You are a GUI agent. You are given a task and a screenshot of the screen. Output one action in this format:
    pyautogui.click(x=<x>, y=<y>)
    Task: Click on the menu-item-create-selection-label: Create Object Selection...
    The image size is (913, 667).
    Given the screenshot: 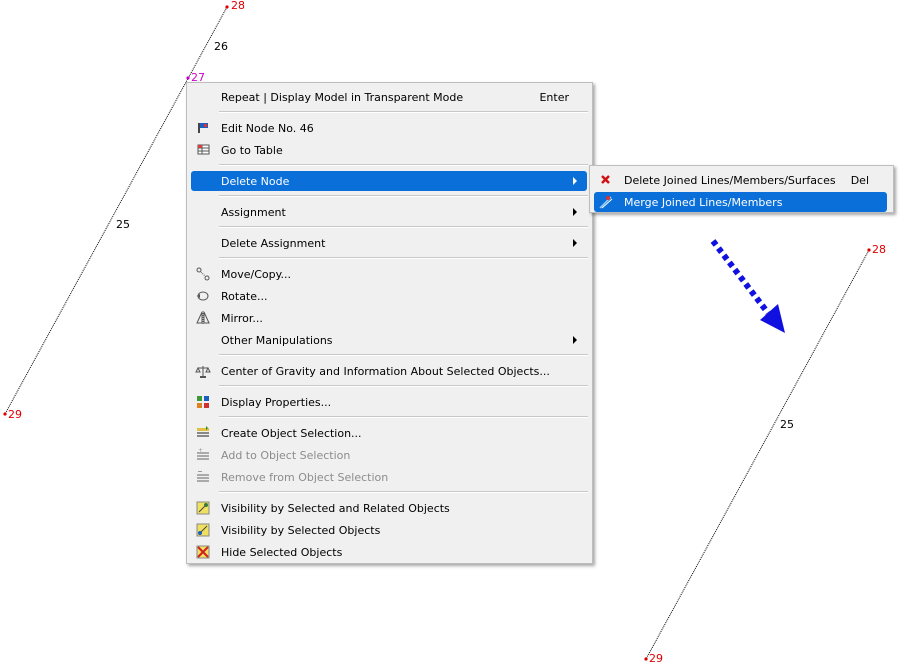 What is the action you would take?
    pyautogui.click(x=291, y=433)
    